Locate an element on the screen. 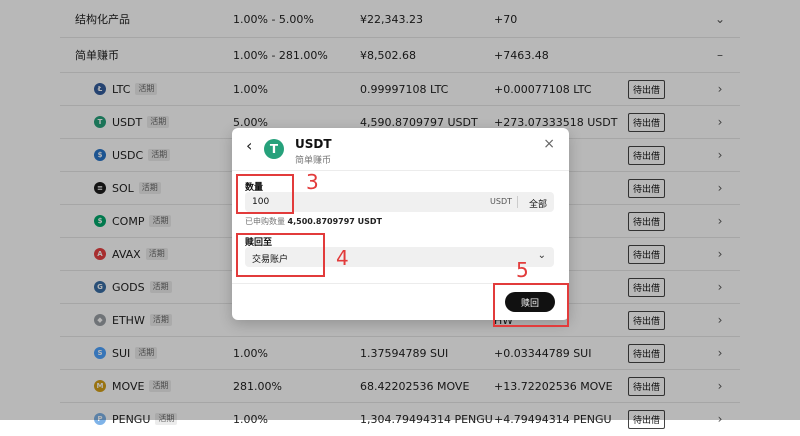  annotation-label-5: 5 is located at coordinates (522, 270).